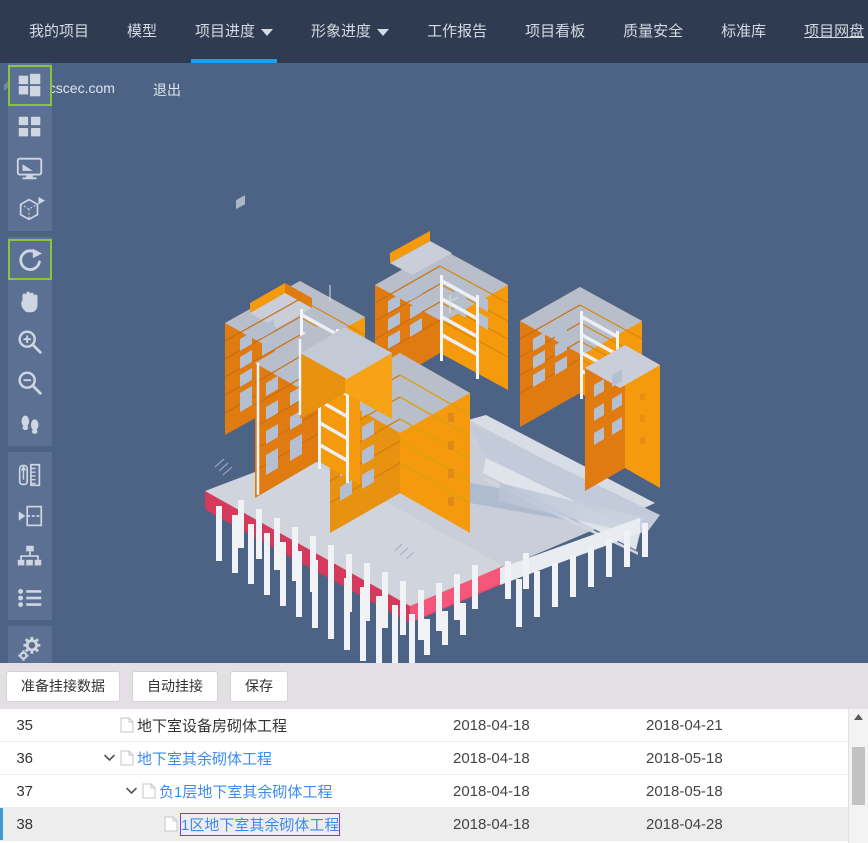  What do you see at coordinates (30, 474) in the screenshot?
I see `measure-ruler-icon` at bounding box center [30, 474].